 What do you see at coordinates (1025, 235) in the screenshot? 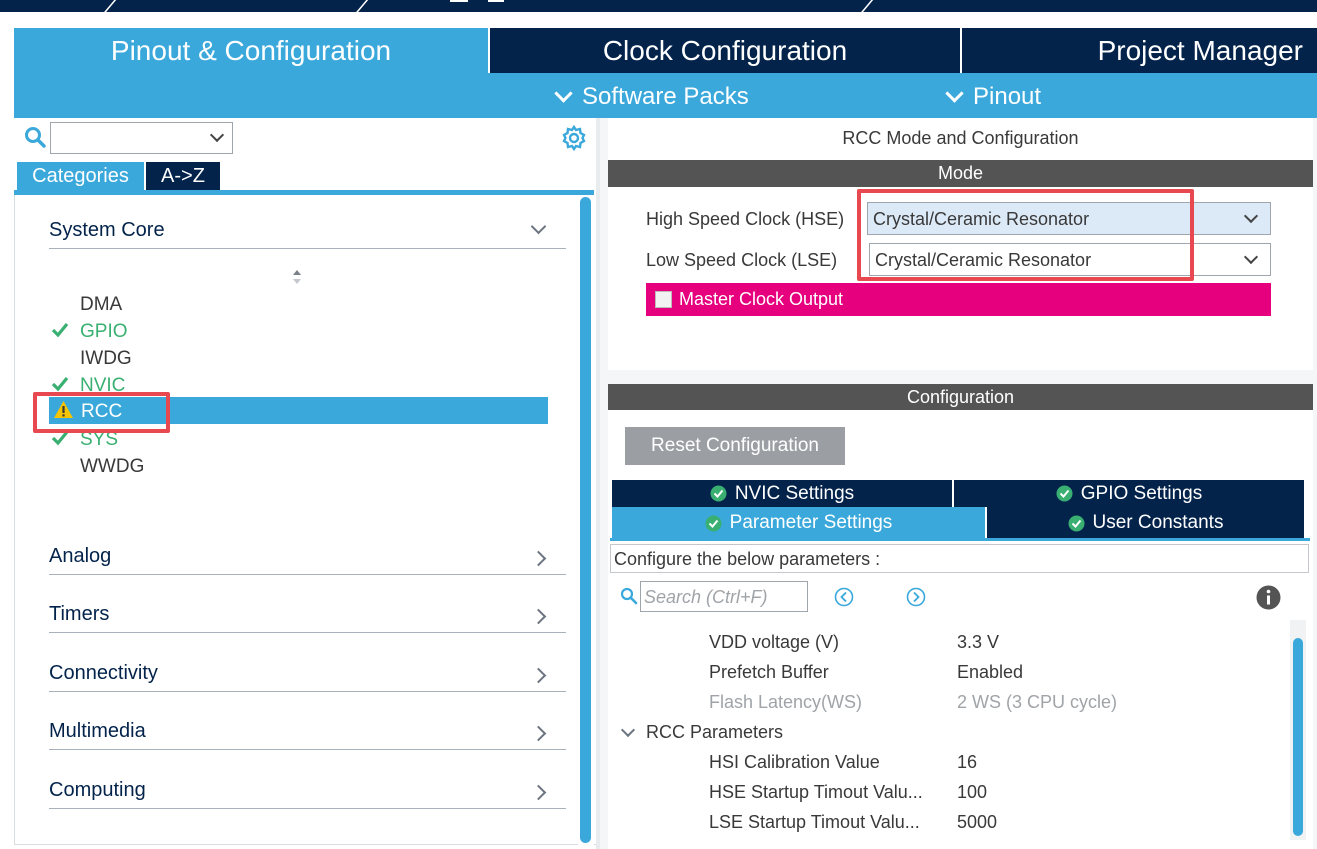
I see `highlight-box-clock-source` at bounding box center [1025, 235].